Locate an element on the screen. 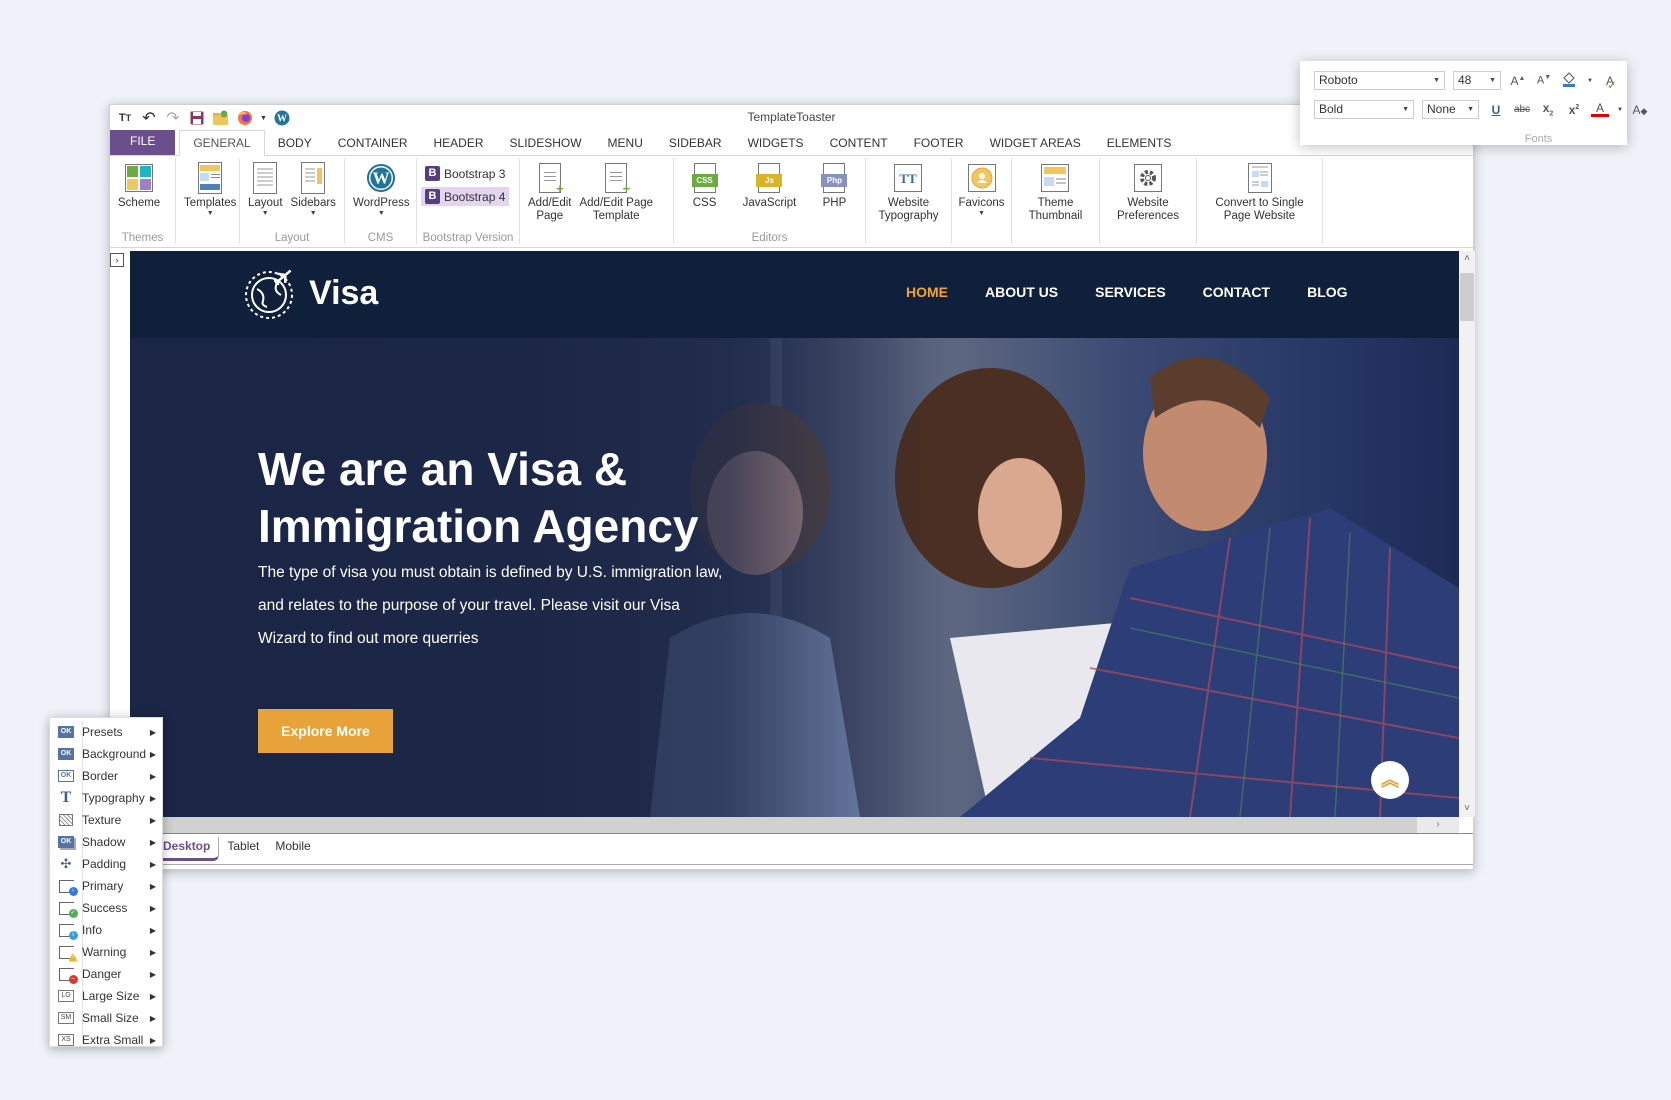 This screenshot has height=1100, width=1671. tab-widget-areas: WIDGET AREAS is located at coordinates (1035, 143).